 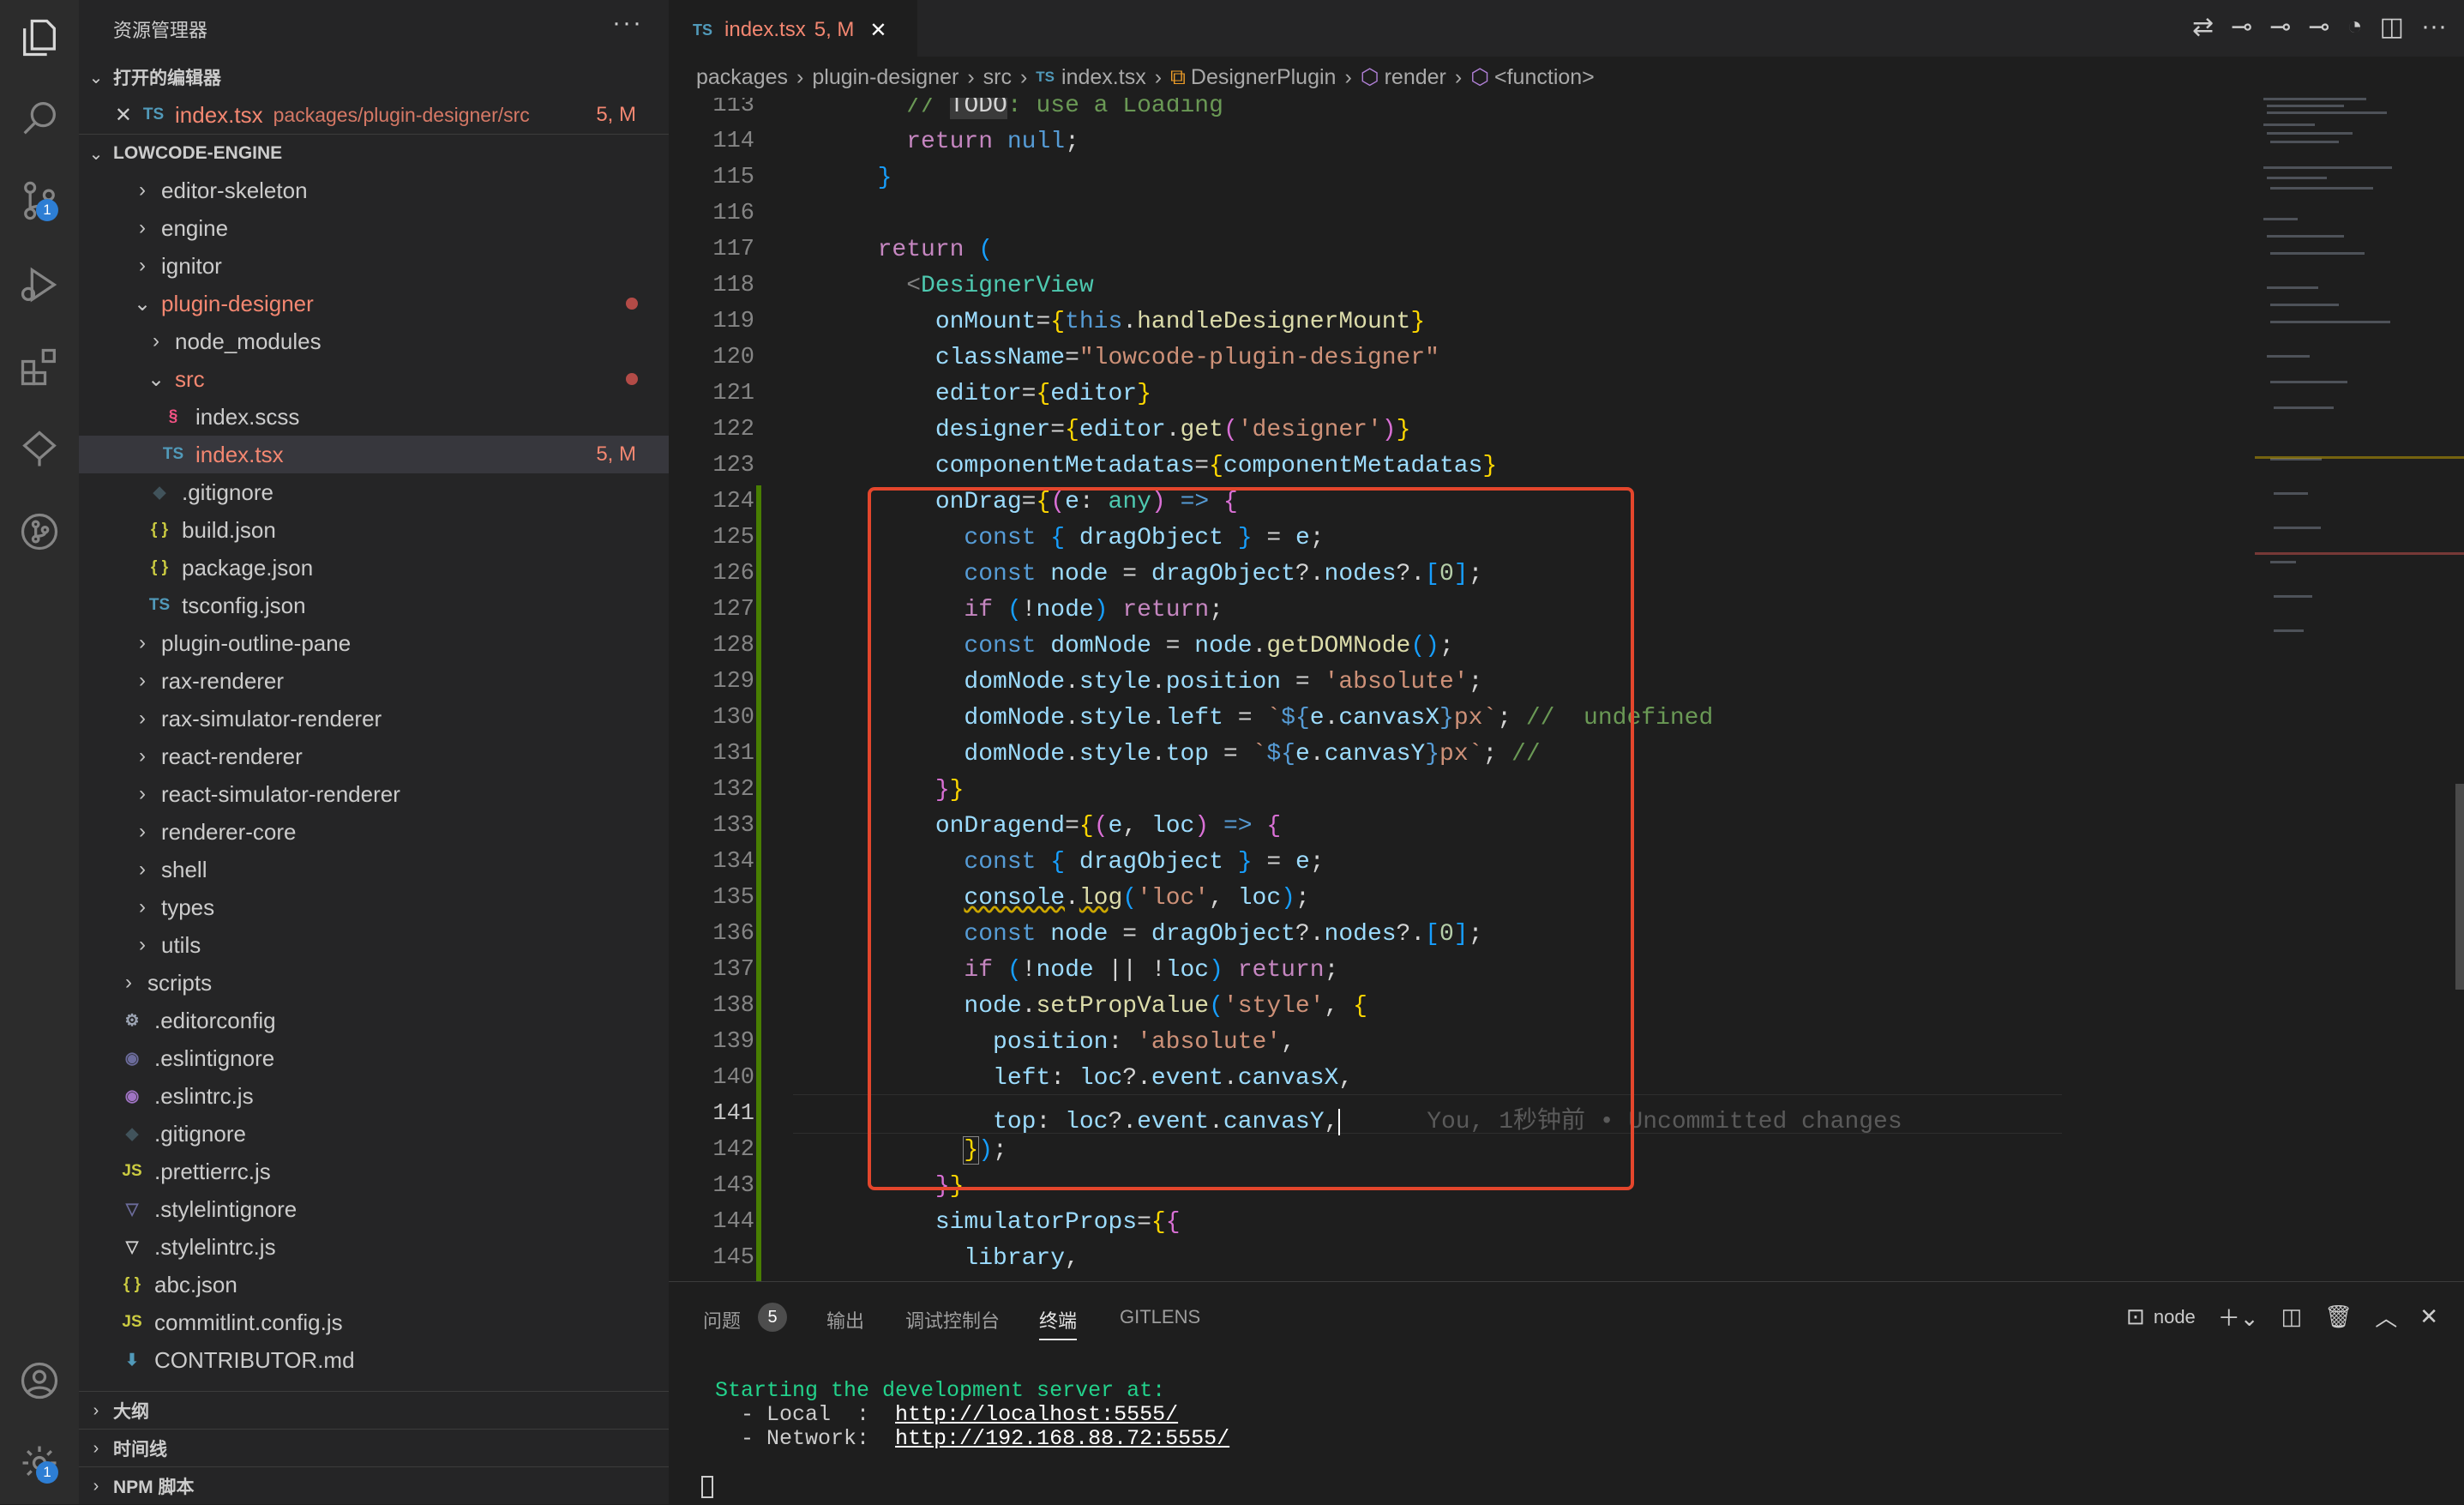 What do you see at coordinates (374, 1020) in the screenshot?
I see `file-editorconfig: ⚙ .editorconfig` at bounding box center [374, 1020].